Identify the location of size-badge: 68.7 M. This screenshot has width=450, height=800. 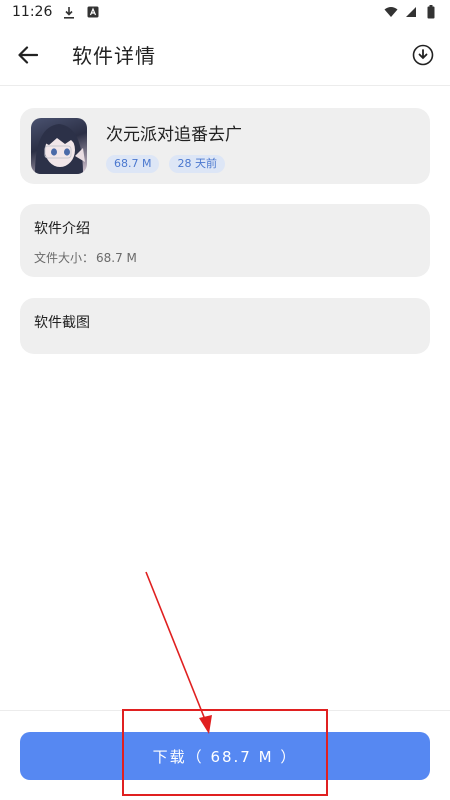
(133, 164).